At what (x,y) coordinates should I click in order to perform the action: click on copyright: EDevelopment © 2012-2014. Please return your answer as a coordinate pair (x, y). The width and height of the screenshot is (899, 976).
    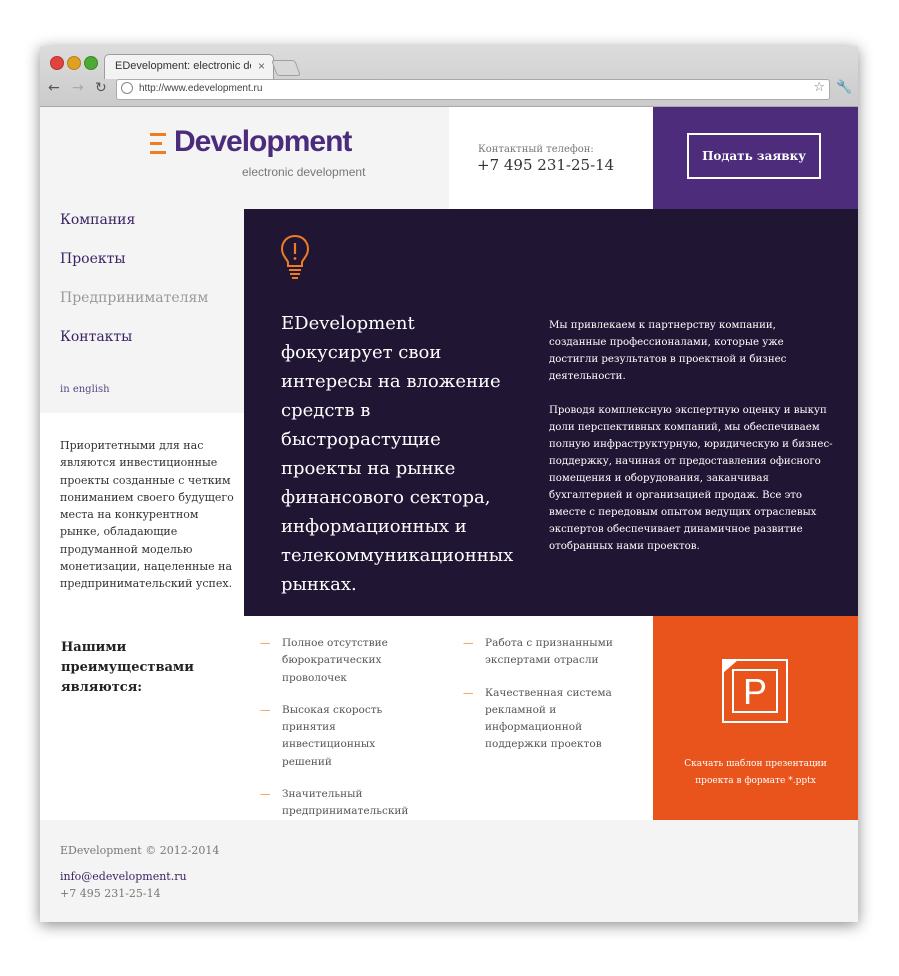
    Looking at the image, I should click on (140, 850).